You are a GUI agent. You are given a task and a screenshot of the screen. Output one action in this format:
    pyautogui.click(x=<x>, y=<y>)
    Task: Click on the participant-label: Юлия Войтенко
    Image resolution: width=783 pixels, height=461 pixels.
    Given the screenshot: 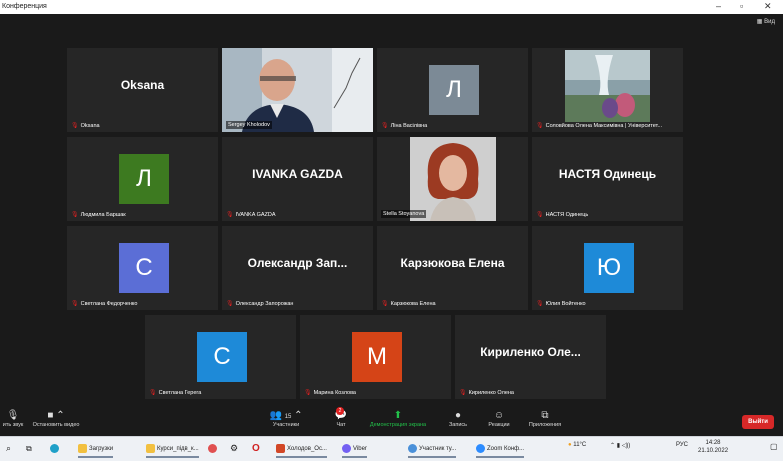 What is the action you would take?
    pyautogui.click(x=565, y=303)
    